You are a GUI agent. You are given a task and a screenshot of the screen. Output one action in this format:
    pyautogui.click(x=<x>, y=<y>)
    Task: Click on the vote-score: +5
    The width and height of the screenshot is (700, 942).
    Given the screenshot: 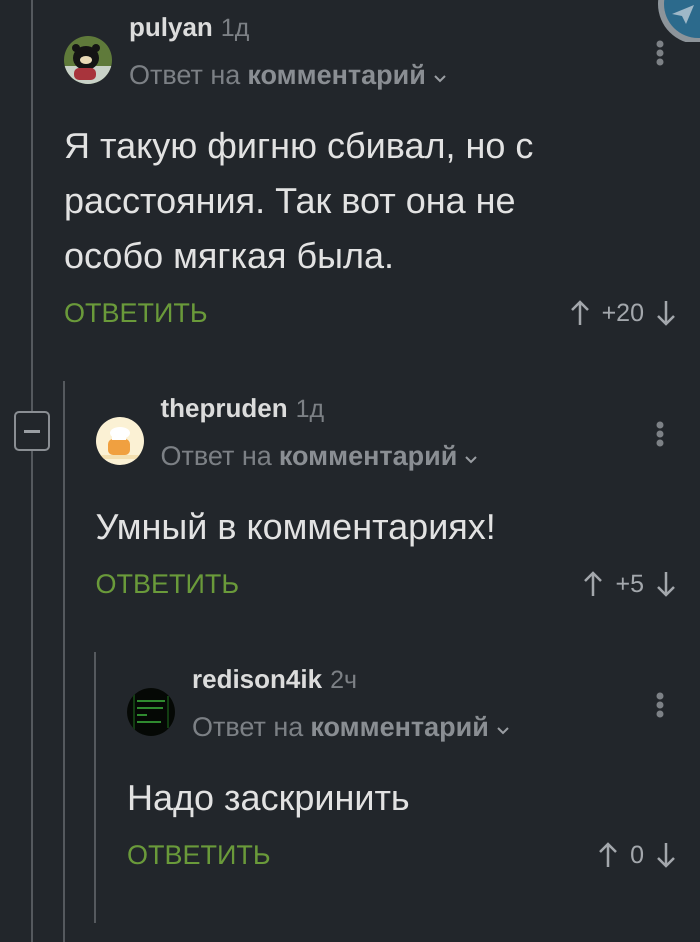 What is the action you would take?
    pyautogui.click(x=629, y=584)
    